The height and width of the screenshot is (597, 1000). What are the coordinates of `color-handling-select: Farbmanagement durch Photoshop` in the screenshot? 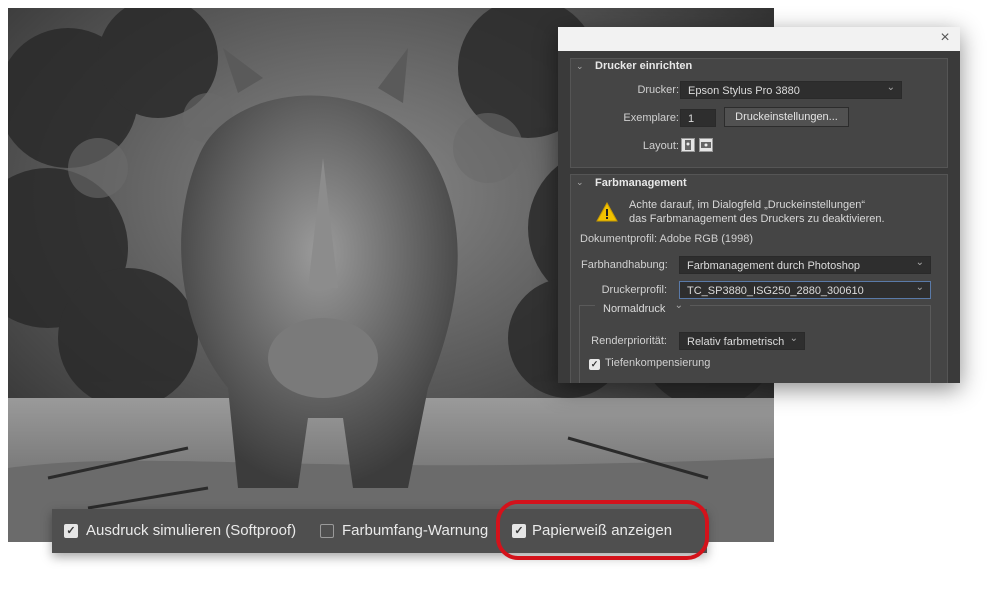 It's located at (805, 264).